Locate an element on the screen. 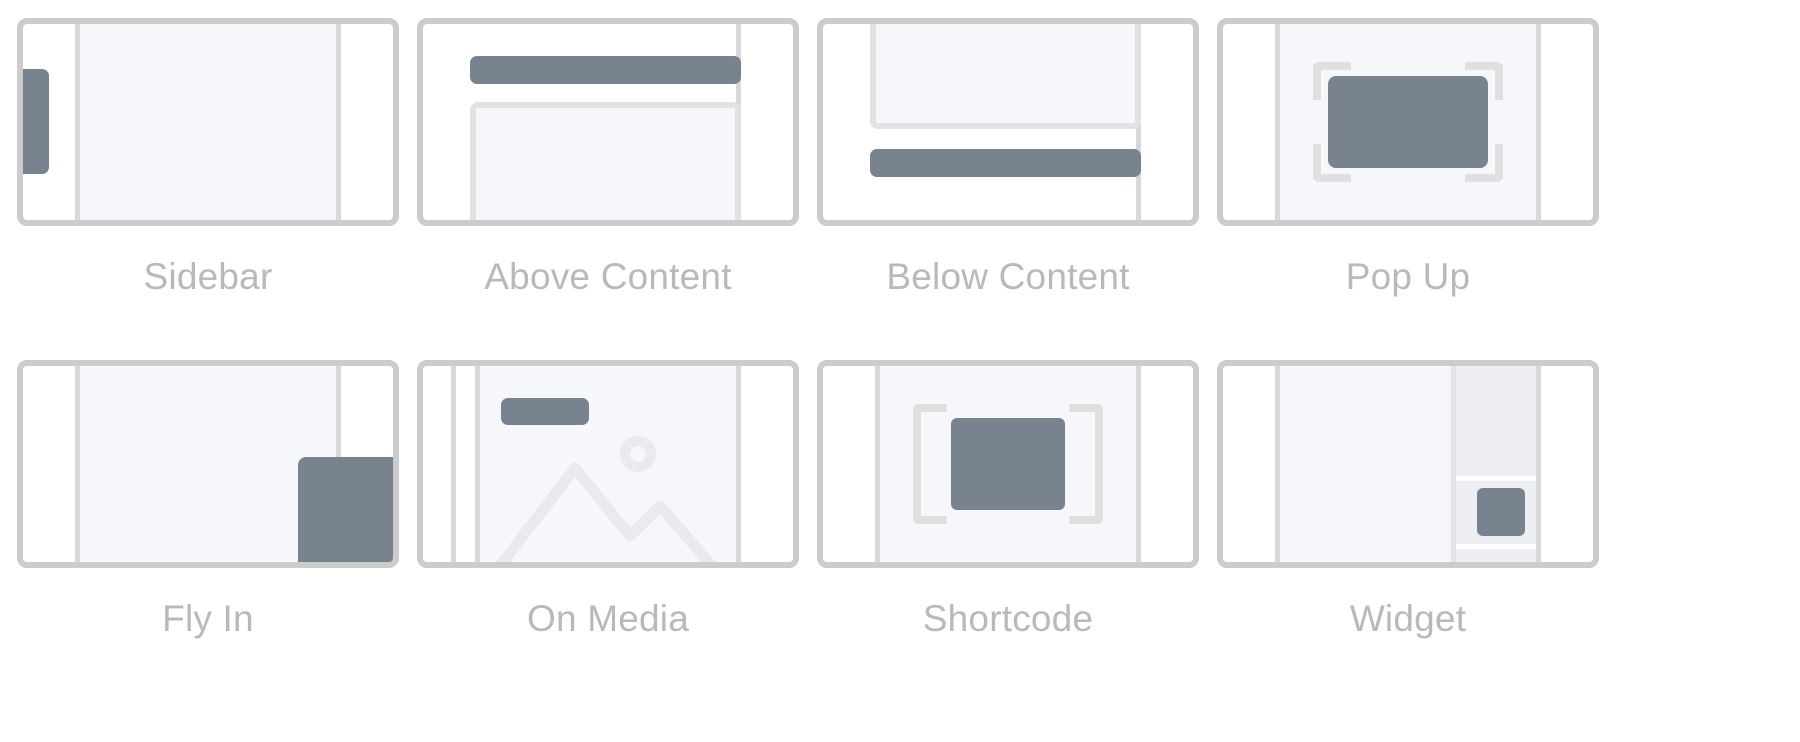 This screenshot has width=1800, height=742. below-content-layout-icon is located at coordinates (1008, 122).